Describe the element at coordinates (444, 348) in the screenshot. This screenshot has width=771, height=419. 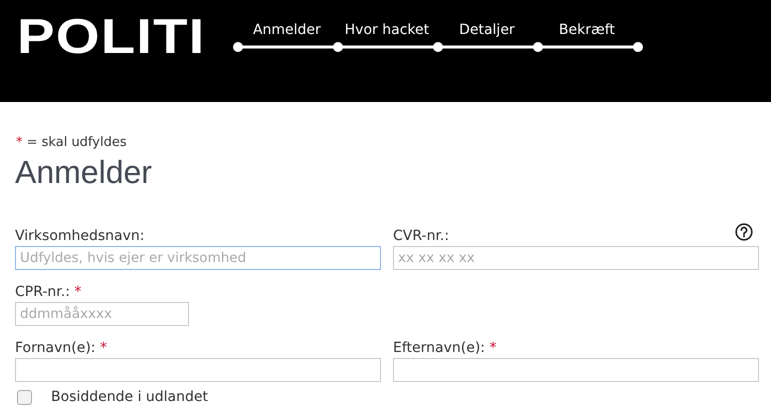
I see `field-label: Efternavn(e): *` at that location.